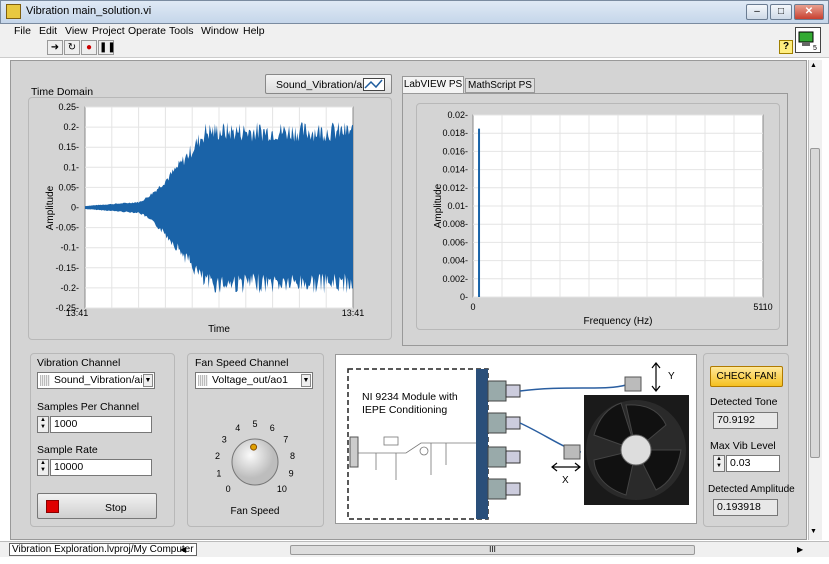  What do you see at coordinates (101, 380) in the screenshot?
I see `vibration-channel-value: Sound_Vibration/ai0` at bounding box center [101, 380].